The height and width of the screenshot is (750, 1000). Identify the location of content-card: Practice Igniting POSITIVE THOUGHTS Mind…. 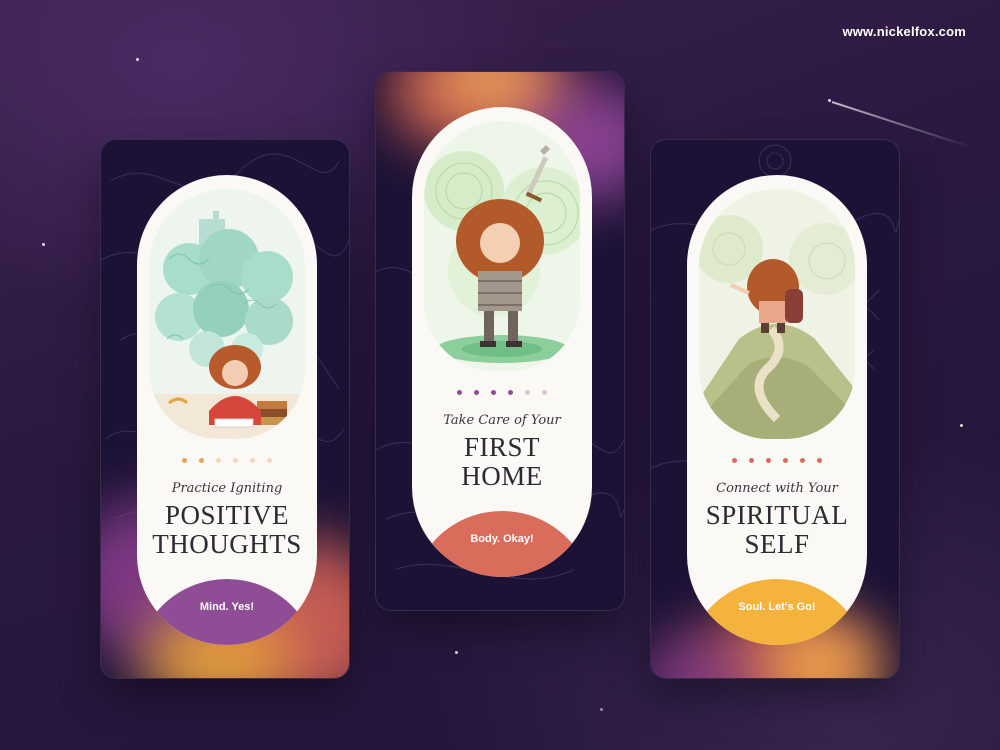
(227, 410).